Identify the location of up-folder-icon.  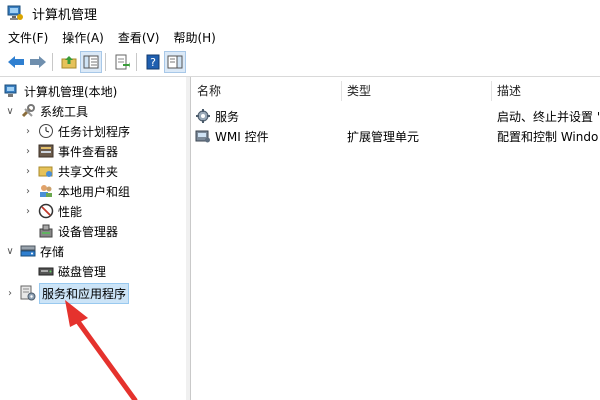
(69, 62).